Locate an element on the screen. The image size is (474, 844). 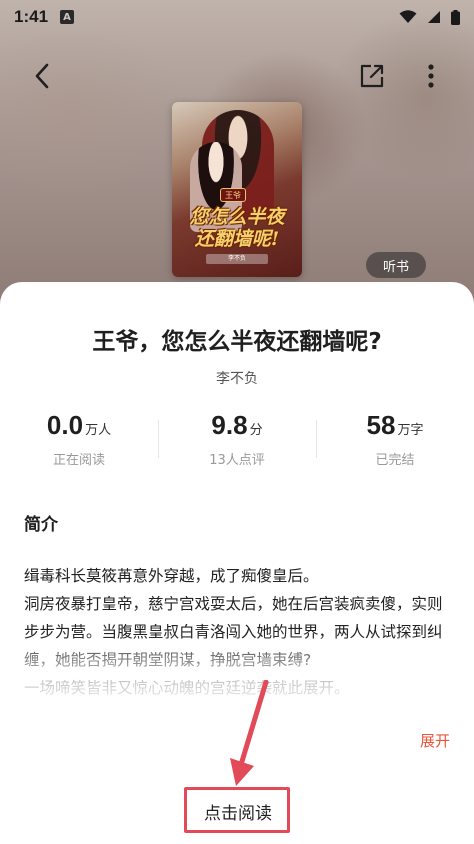
cover-badge: 王爷 is located at coordinates (233, 195).